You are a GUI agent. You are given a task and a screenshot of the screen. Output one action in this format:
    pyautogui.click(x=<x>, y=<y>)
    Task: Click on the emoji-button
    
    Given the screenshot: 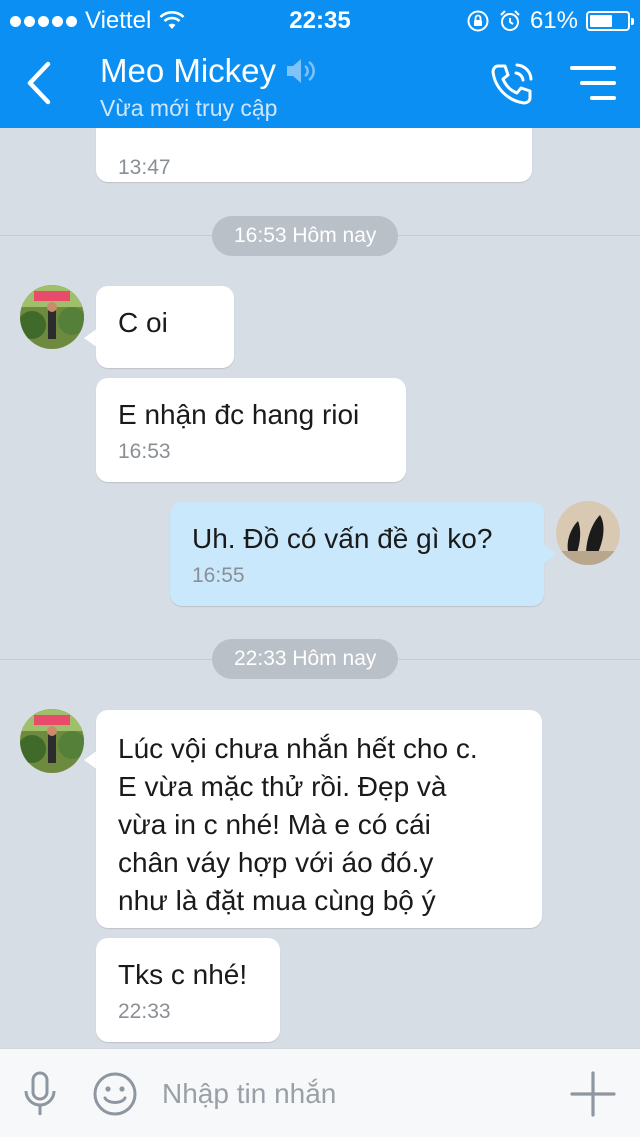 What is the action you would take?
    pyautogui.click(x=115, y=1094)
    